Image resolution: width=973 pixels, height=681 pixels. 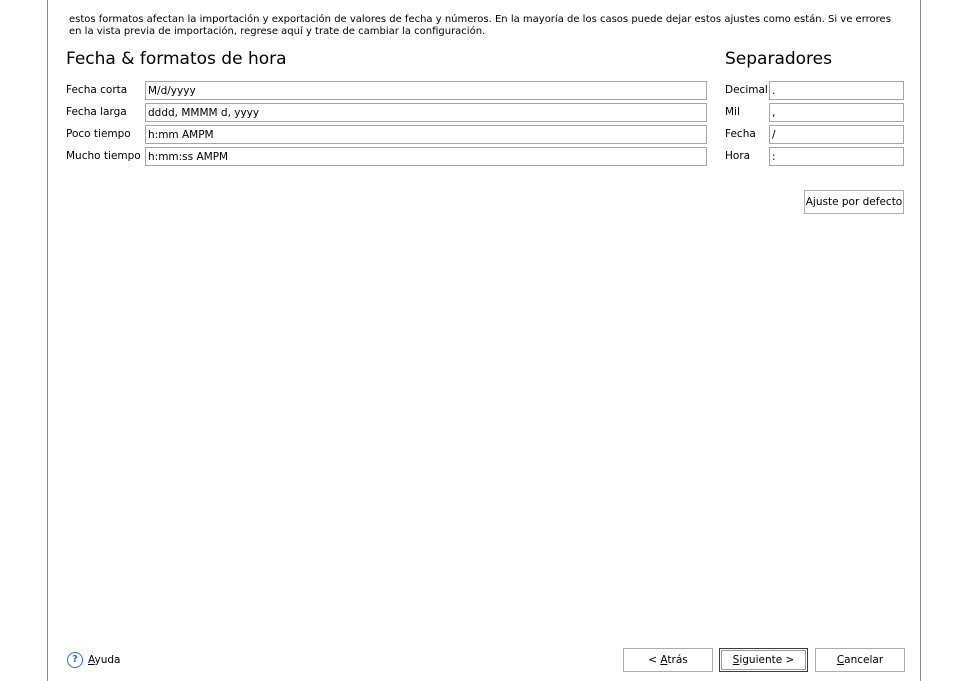 I want to click on reset-defaults-button: Ajuste por defecto, so click(x=854, y=202).